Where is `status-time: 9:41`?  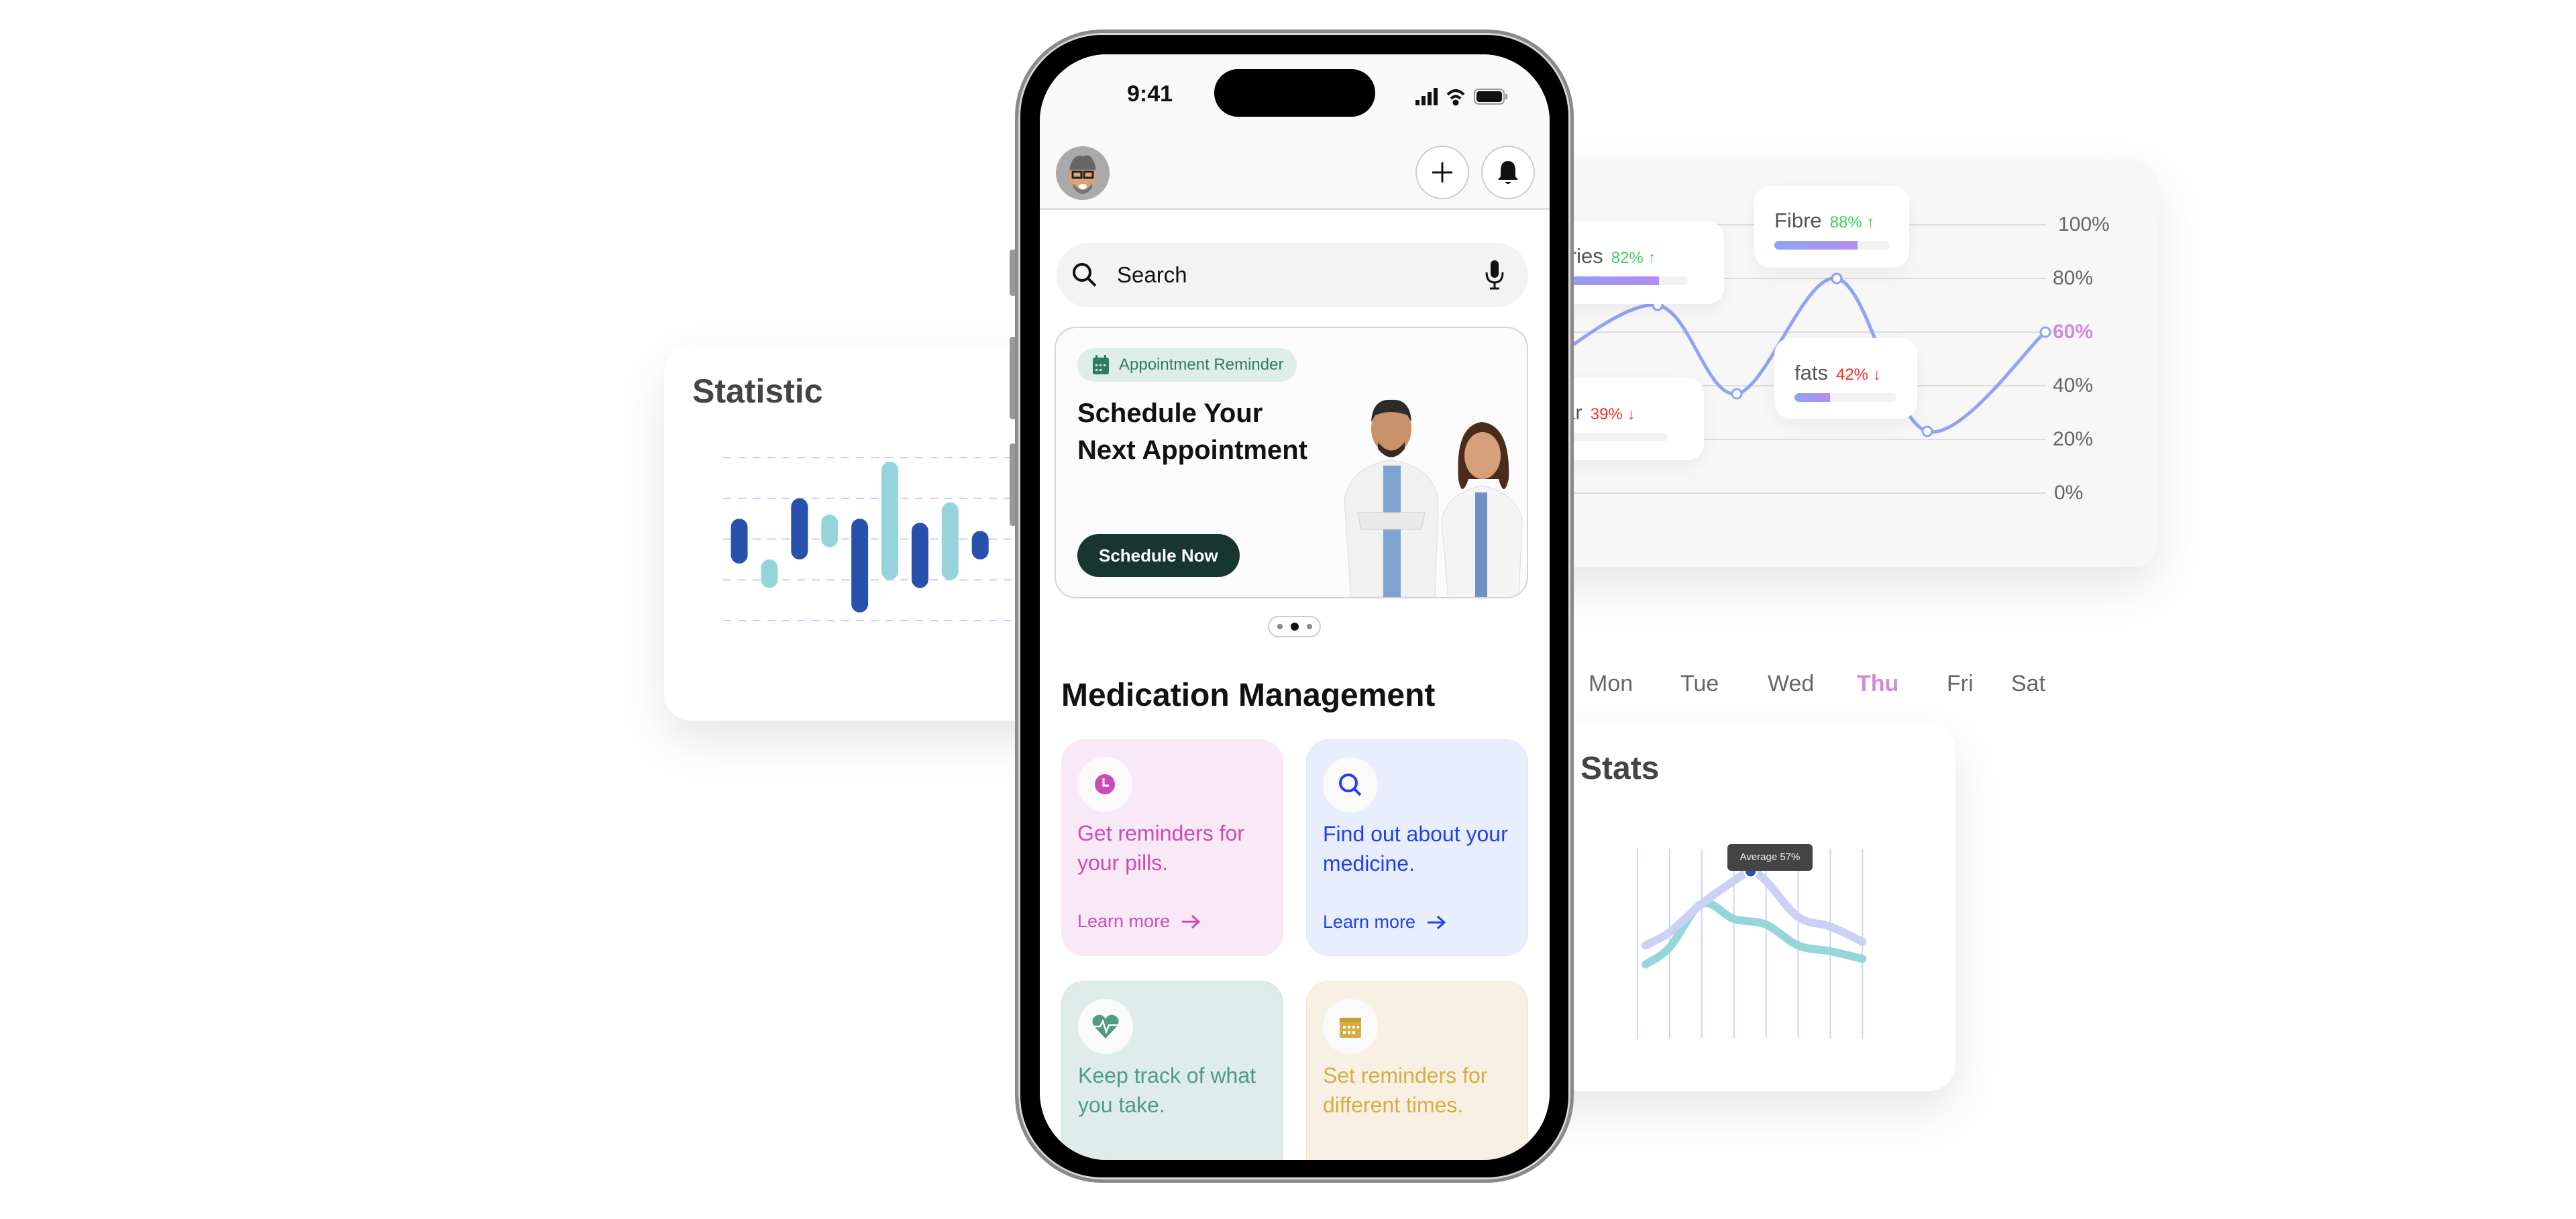
status-time: 9:41 is located at coordinates (1150, 94).